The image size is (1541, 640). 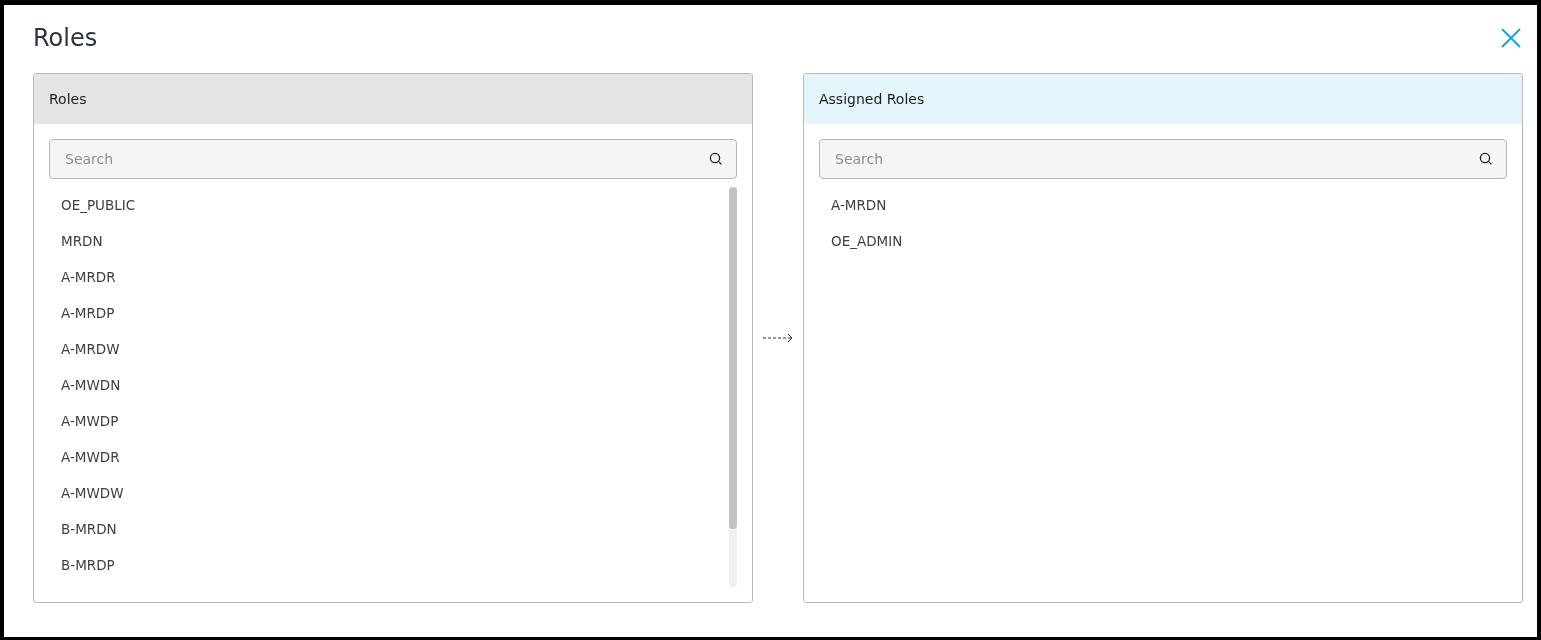 I want to click on role-item: A-MRDN, so click(x=1169, y=205).